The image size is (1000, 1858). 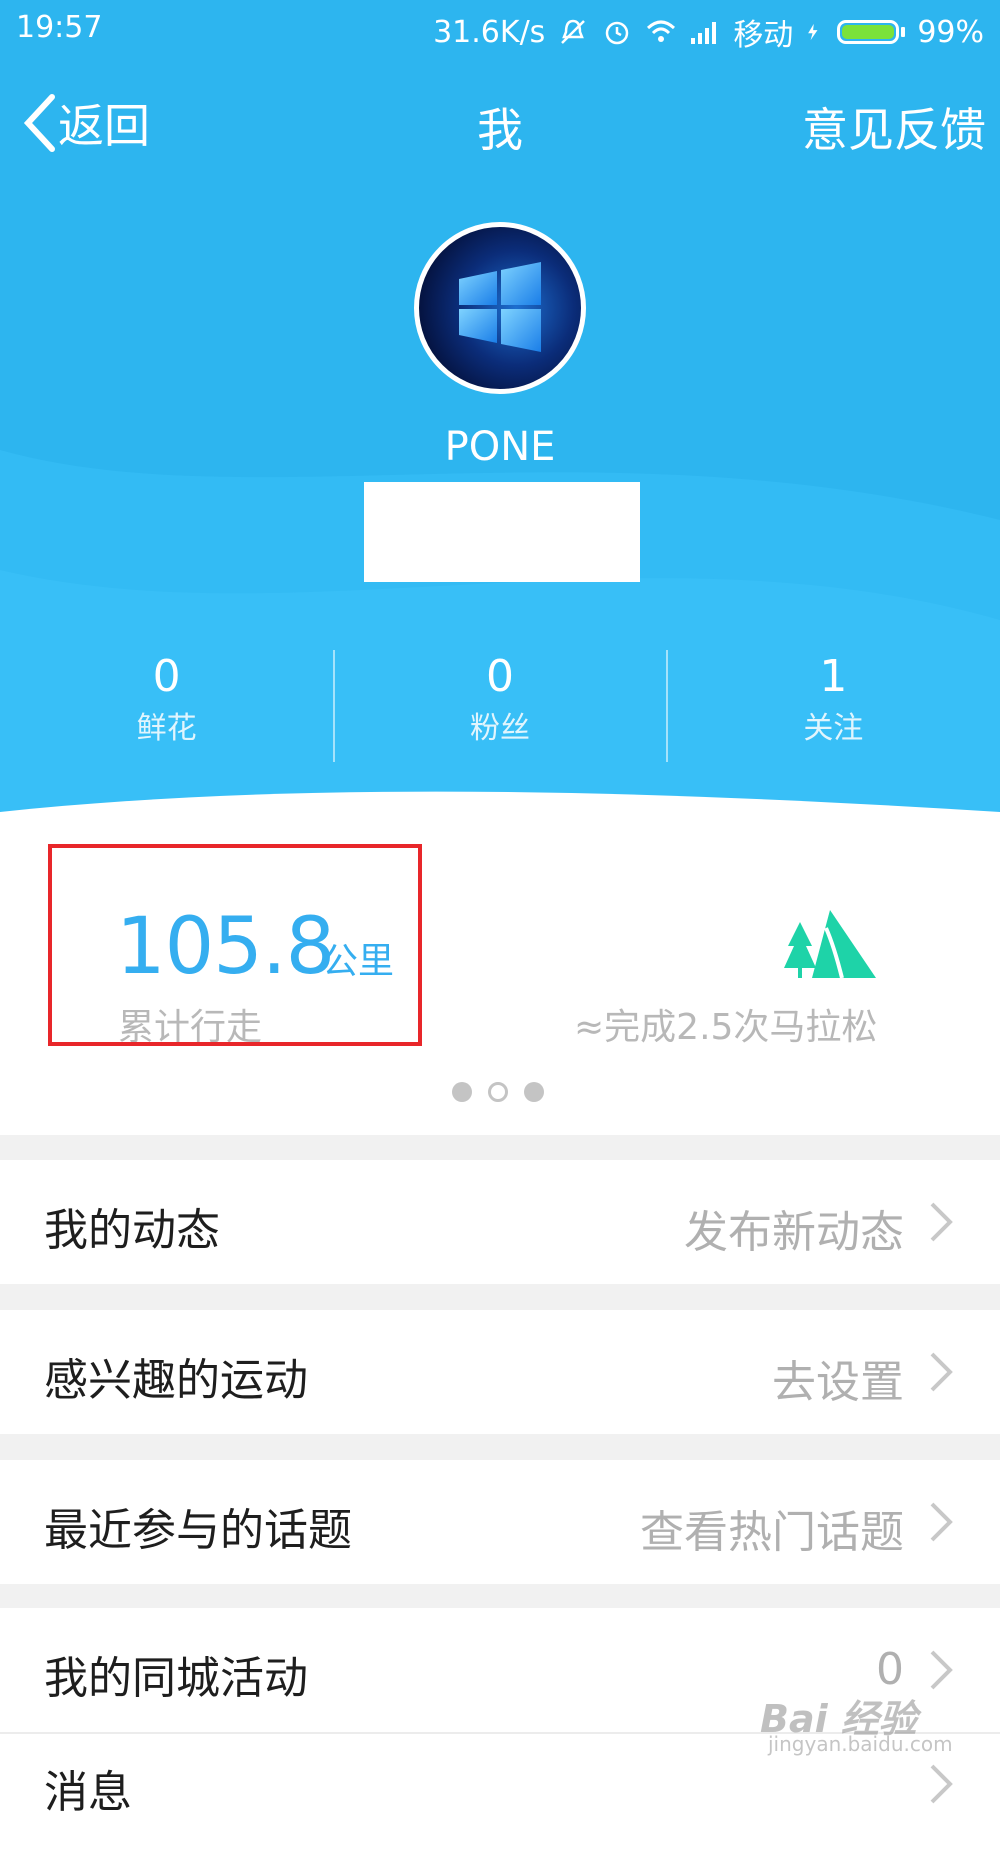 I want to click on page-dot-active, so click(x=498, y=1092).